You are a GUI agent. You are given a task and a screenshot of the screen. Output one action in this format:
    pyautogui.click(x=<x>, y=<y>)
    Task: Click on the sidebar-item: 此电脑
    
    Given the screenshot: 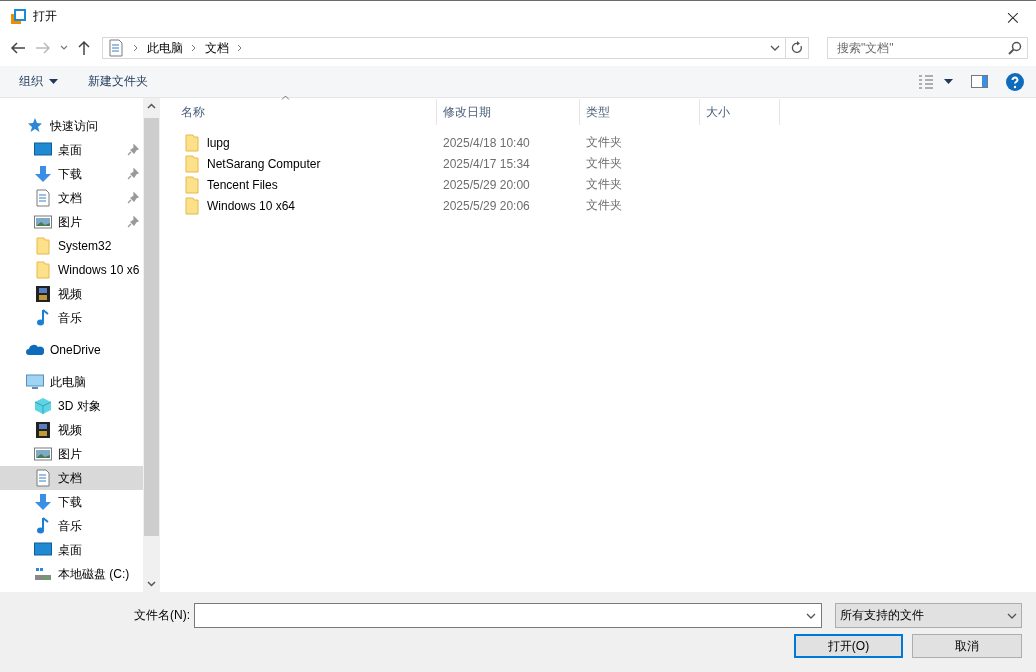 What is the action you would take?
    pyautogui.click(x=71, y=382)
    